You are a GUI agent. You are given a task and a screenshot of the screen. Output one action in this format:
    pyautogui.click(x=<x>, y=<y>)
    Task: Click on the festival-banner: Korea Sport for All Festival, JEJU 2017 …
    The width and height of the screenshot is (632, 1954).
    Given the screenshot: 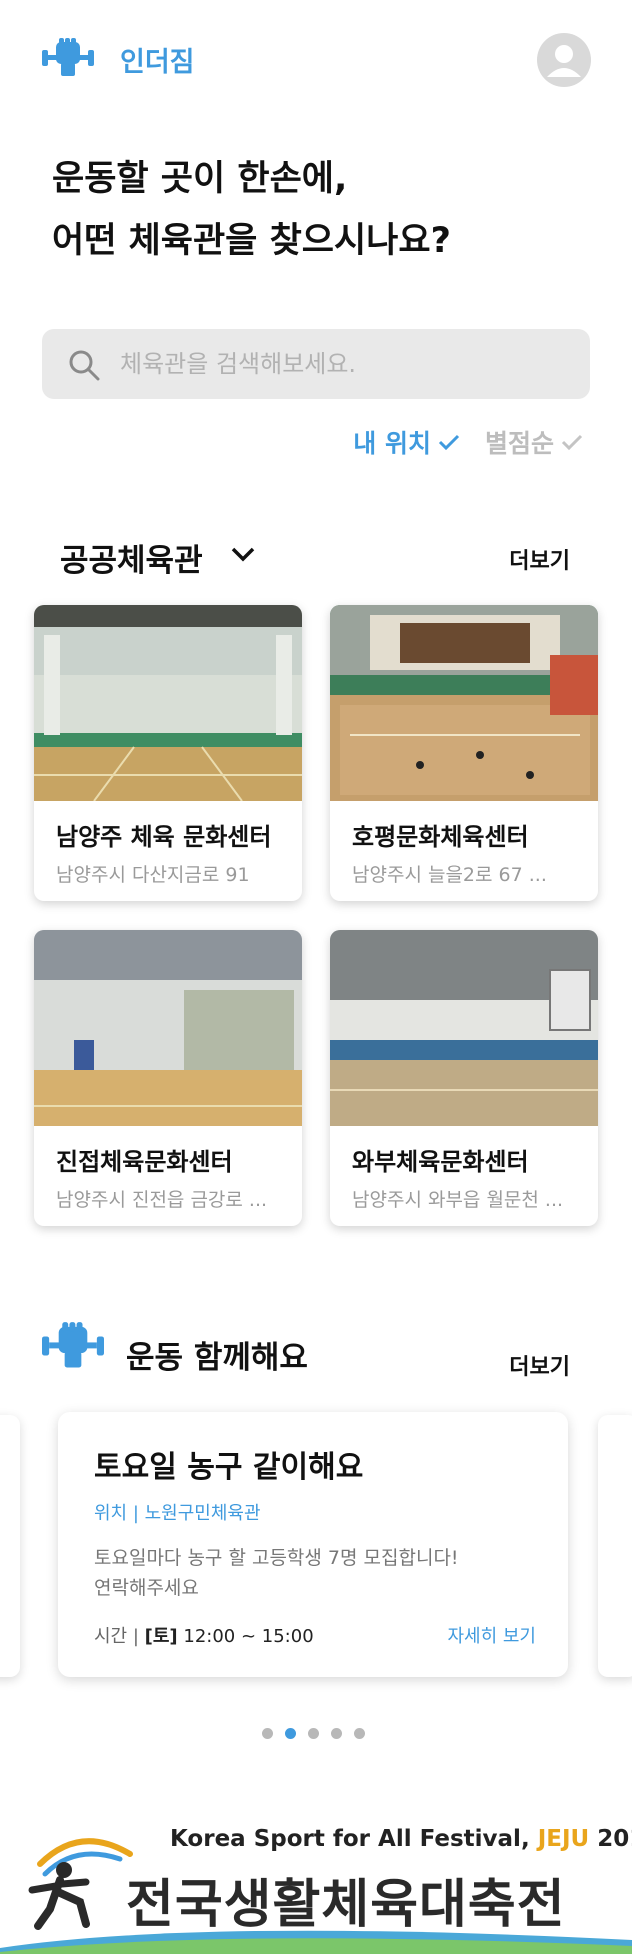 What is the action you would take?
    pyautogui.click(x=316, y=1877)
    